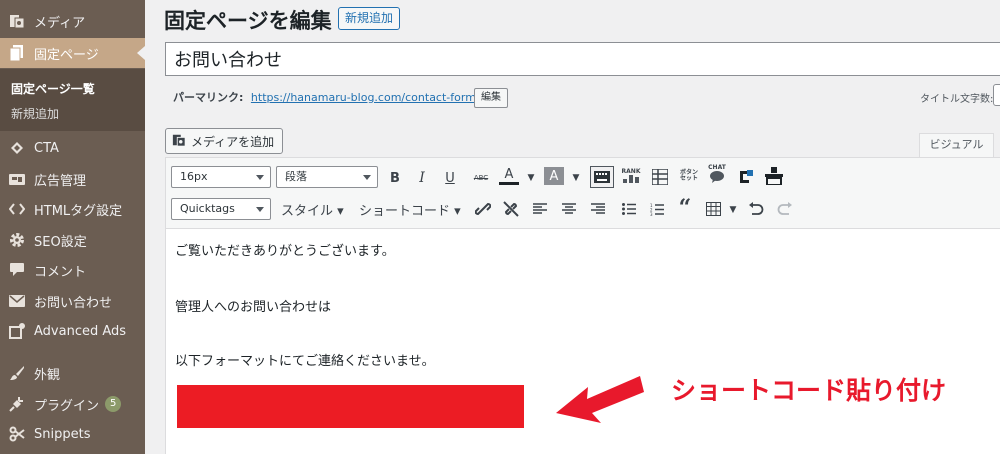  I want to click on content-line: 以下フォーマットにてご連絡くださいませ。, so click(305, 361).